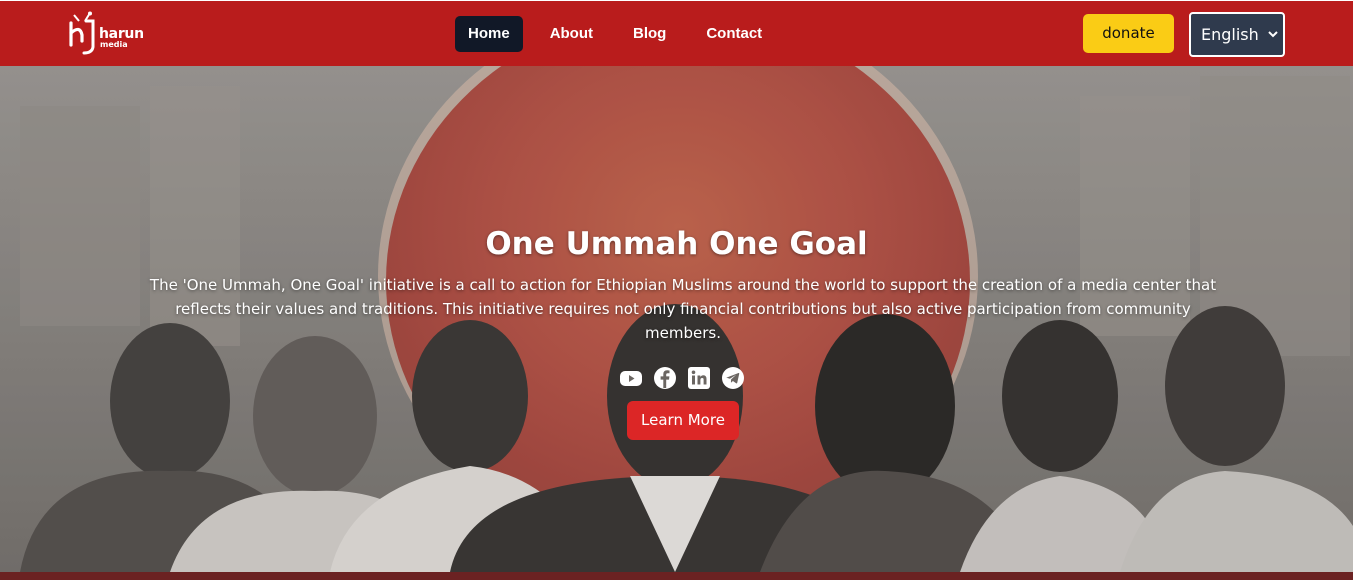 The image size is (1353, 580). What do you see at coordinates (1230, 34) in the screenshot?
I see `language-selected-value: English` at bounding box center [1230, 34].